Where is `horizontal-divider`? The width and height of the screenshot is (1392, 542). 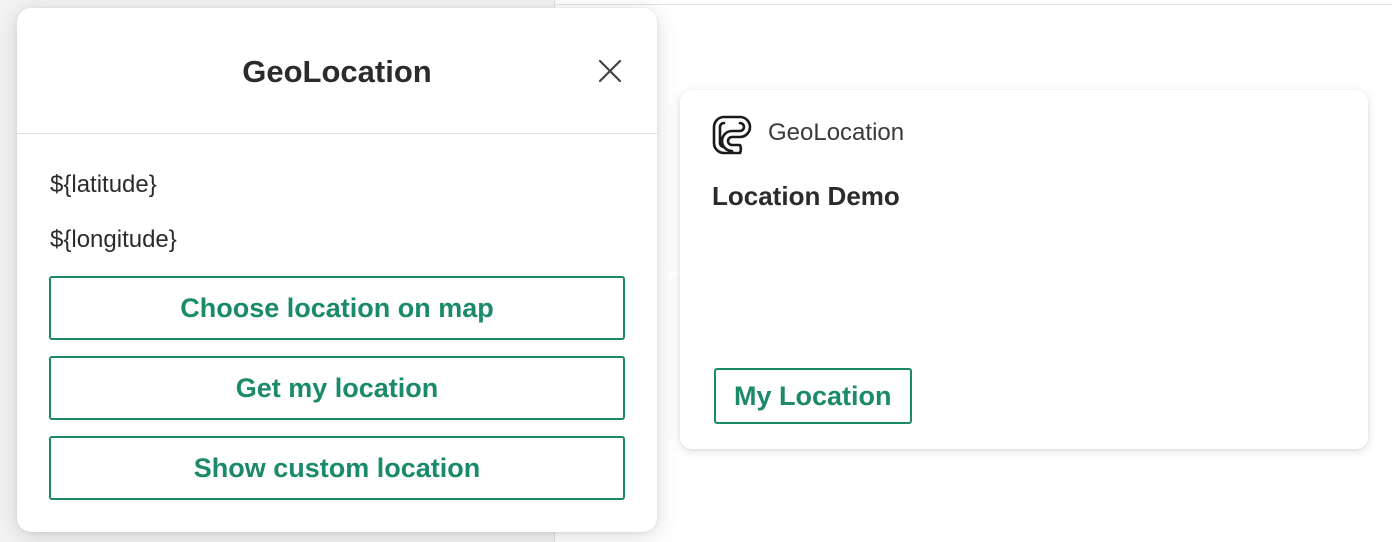
horizontal-divider is located at coordinates (973, 4).